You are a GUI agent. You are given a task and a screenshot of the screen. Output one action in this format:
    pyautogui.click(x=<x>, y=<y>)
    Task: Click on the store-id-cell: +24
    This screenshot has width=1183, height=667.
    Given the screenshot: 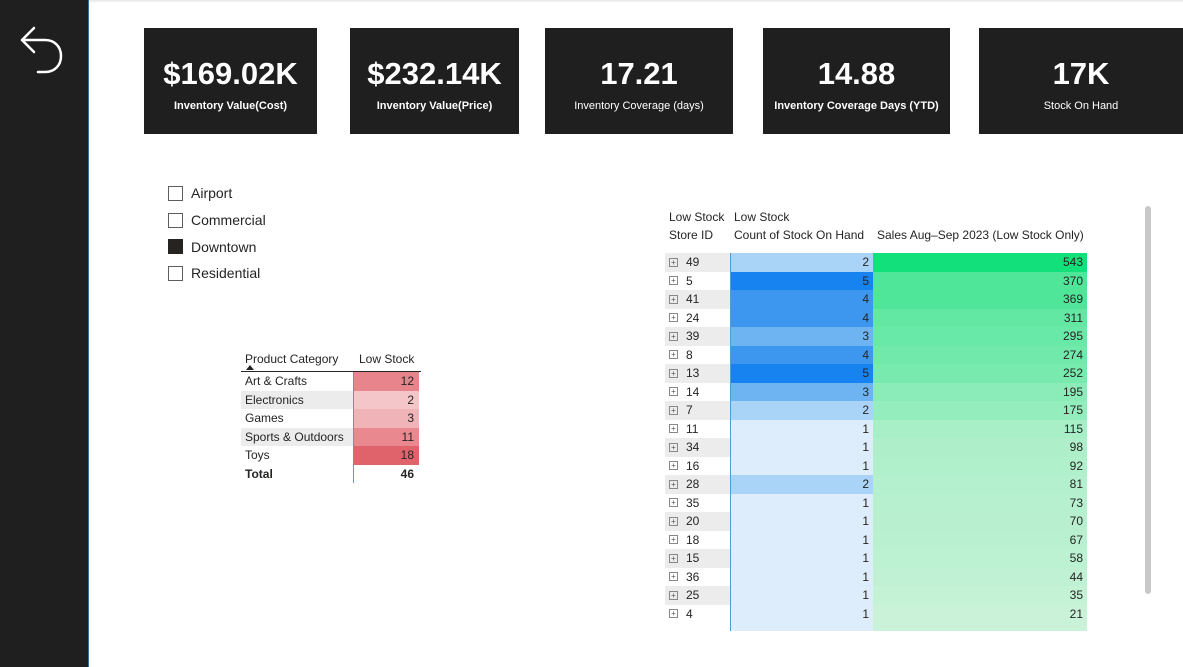 What is the action you would take?
    pyautogui.click(x=697, y=317)
    